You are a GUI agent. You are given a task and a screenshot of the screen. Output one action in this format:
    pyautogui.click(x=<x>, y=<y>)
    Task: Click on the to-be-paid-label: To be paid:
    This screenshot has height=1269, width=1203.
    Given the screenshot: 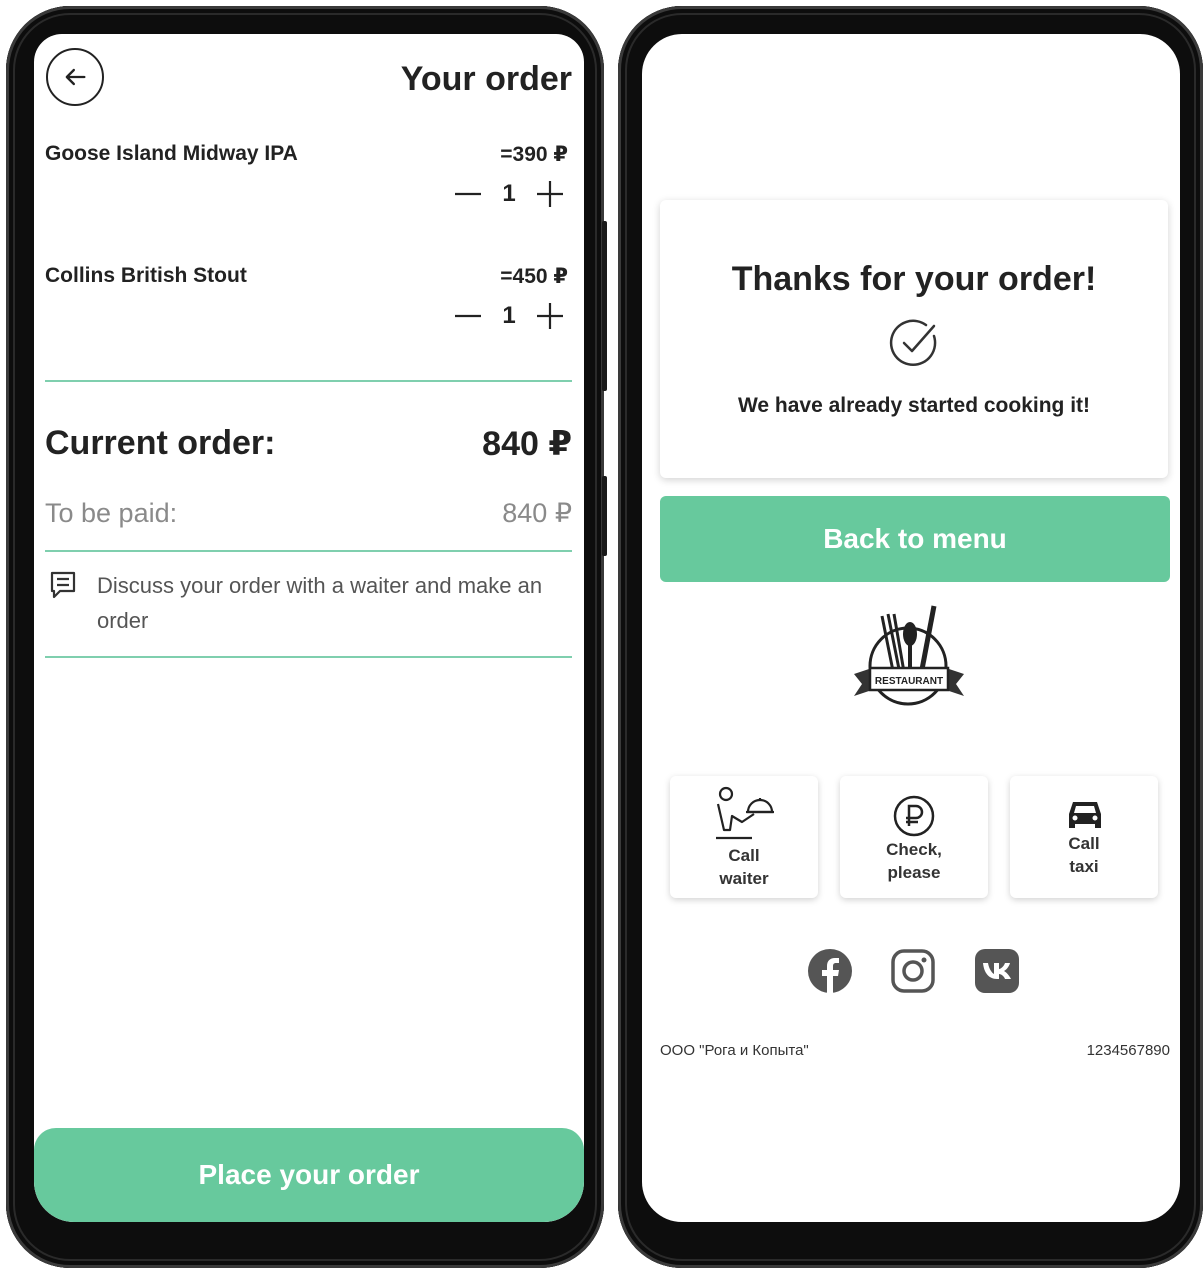 What is the action you would take?
    pyautogui.click(x=111, y=513)
    